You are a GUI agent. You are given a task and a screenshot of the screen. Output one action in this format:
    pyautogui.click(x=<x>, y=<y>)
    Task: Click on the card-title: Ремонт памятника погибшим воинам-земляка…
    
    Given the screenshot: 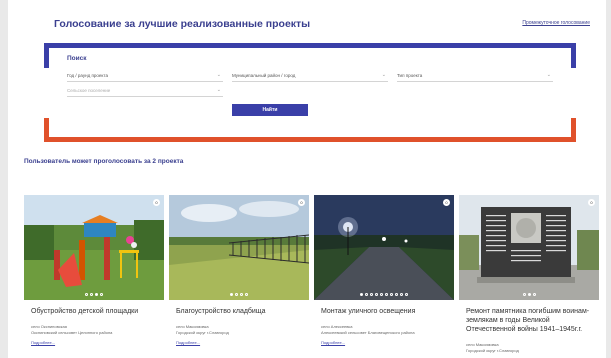 What is the action you would take?
    pyautogui.click(x=528, y=320)
    